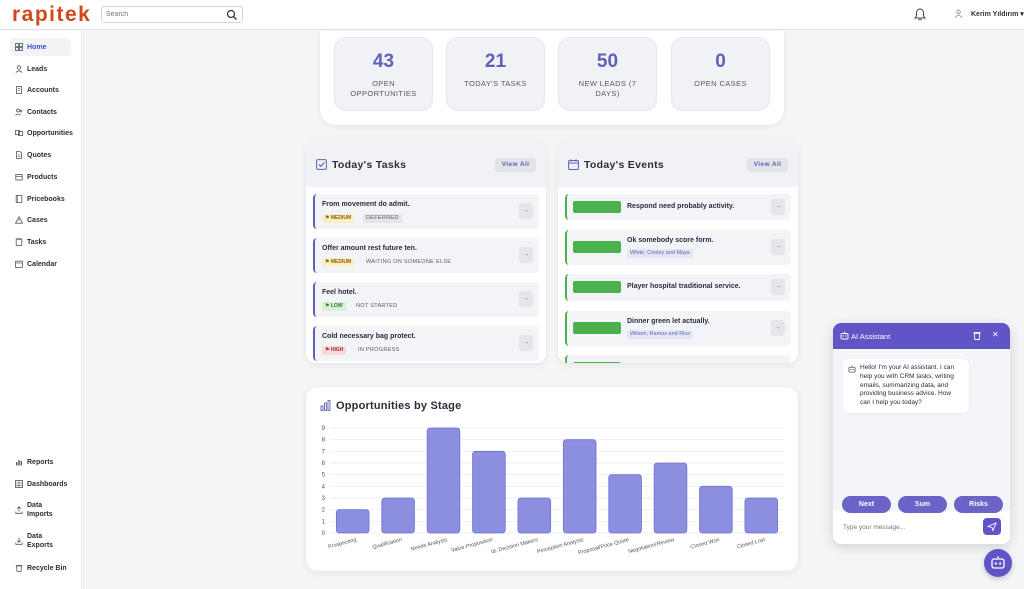 The height and width of the screenshot is (589, 1024). Describe the element at coordinates (324, 499) in the screenshot. I see `y-tick-label: 3` at that location.